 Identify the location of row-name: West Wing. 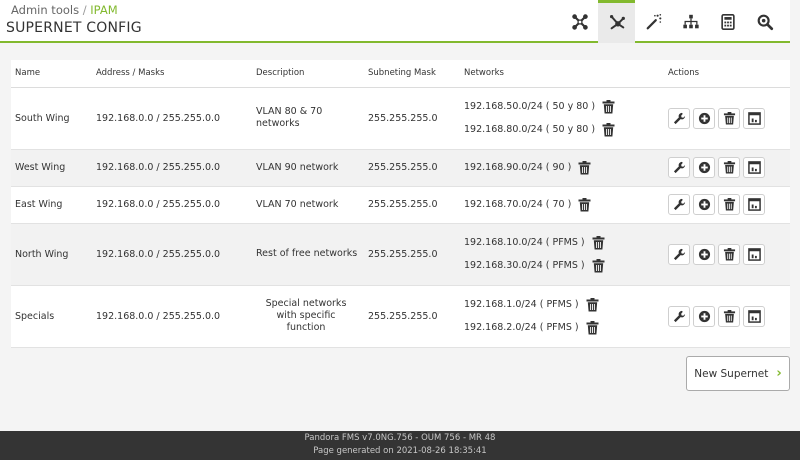
(51, 168).